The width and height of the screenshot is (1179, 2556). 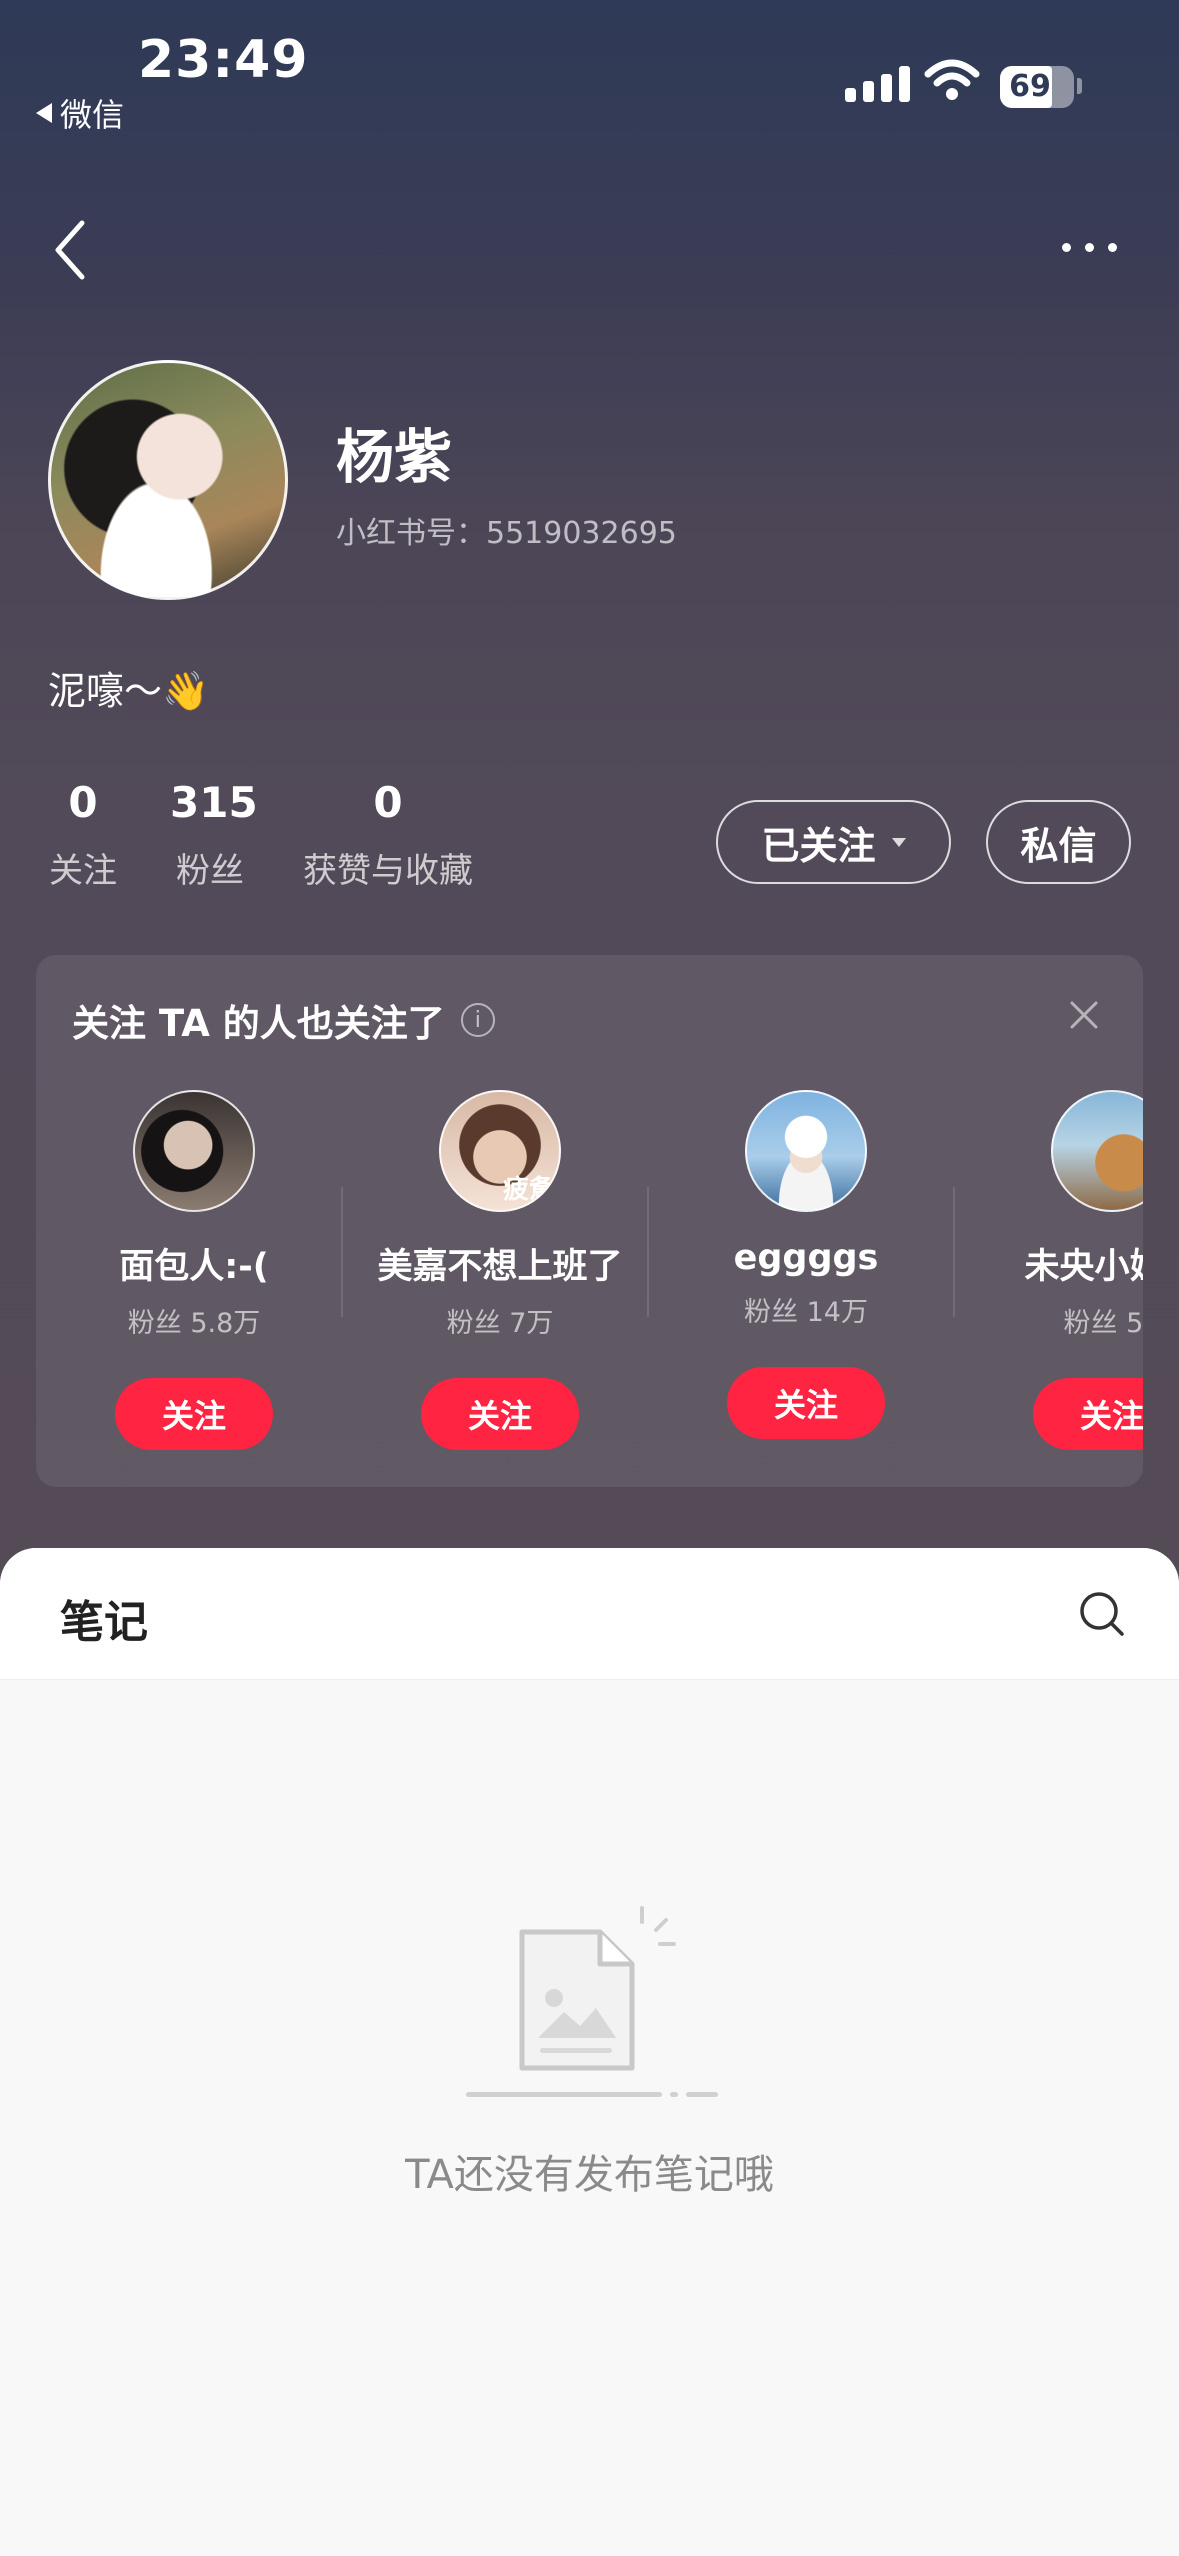 I want to click on stat-fans: 315 粉丝, so click(x=214, y=835).